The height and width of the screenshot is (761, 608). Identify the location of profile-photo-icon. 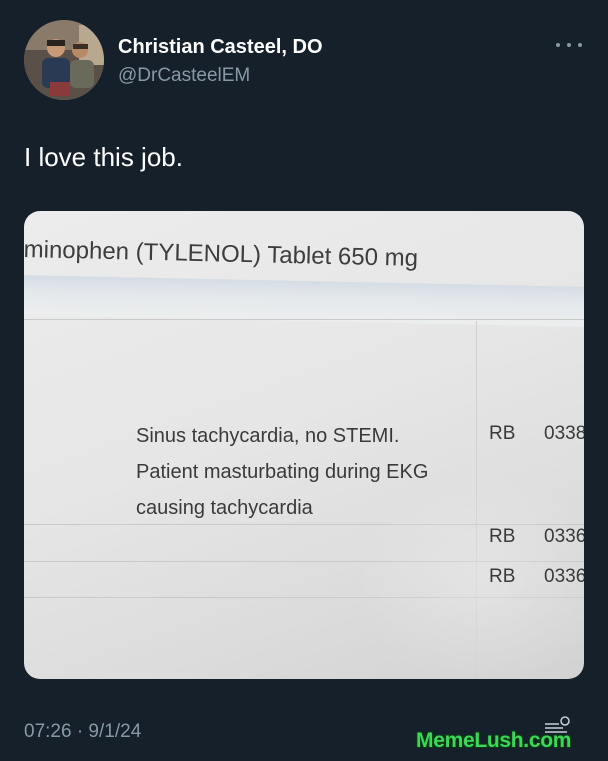
(64, 60).